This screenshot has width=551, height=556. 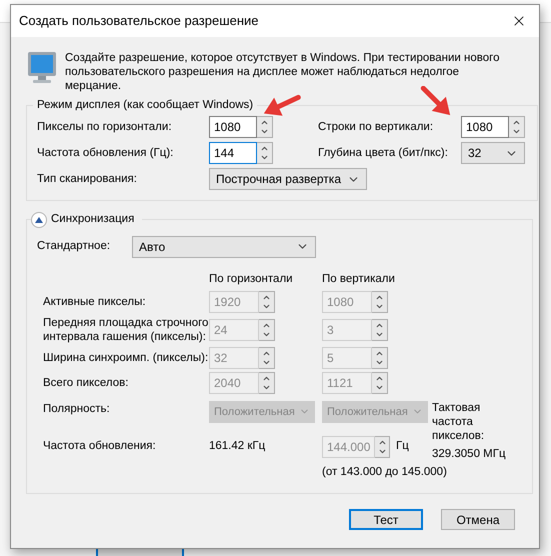 I want to click on horizontal-frequency: 161.42 кГц, so click(x=237, y=446).